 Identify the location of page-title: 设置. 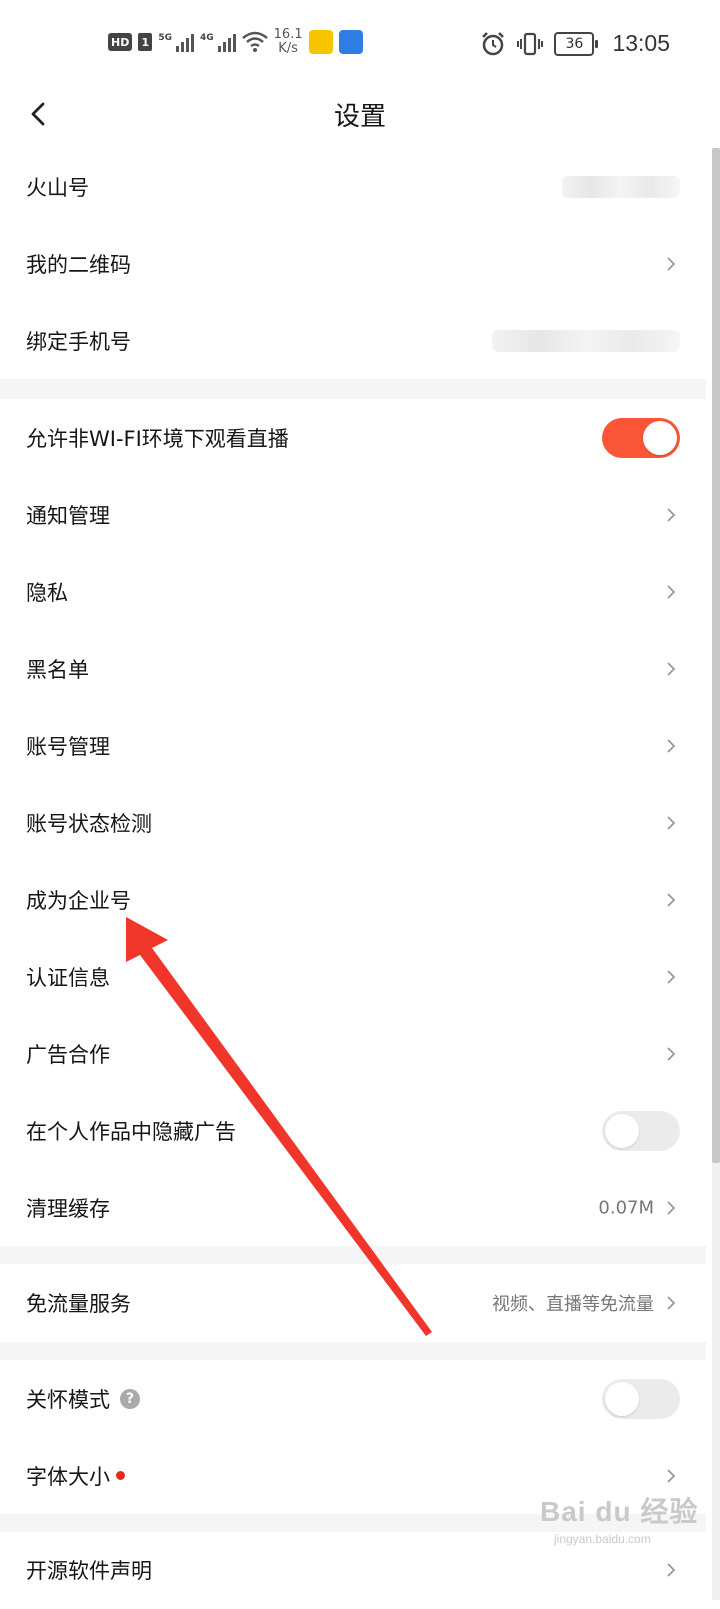
(359, 117).